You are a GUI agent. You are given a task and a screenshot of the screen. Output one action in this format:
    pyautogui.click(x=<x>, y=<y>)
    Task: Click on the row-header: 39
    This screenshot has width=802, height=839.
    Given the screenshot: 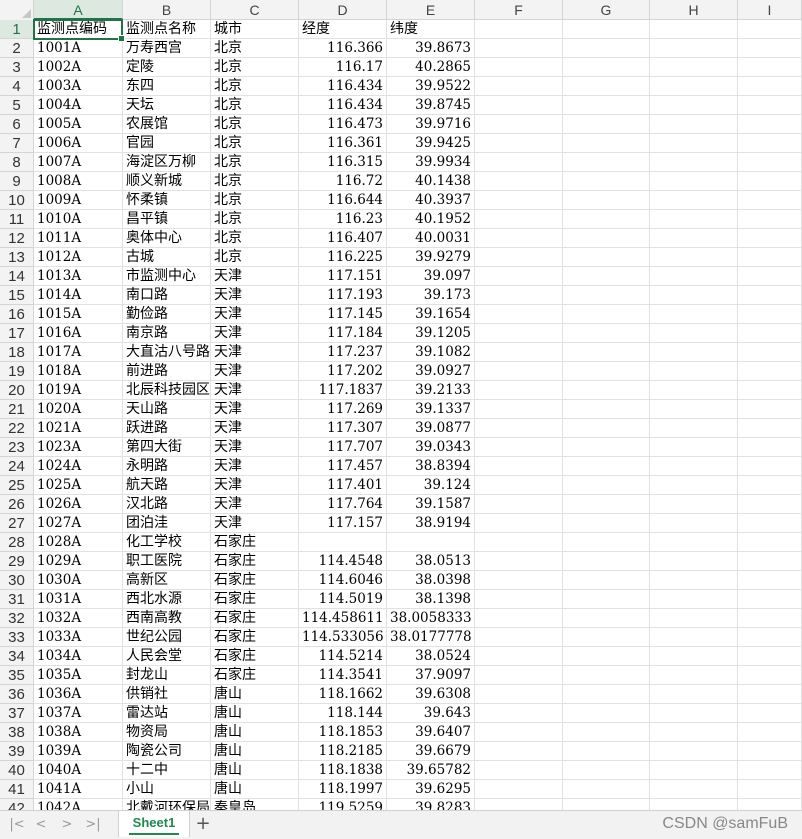 What is the action you would take?
    pyautogui.click(x=17, y=751)
    